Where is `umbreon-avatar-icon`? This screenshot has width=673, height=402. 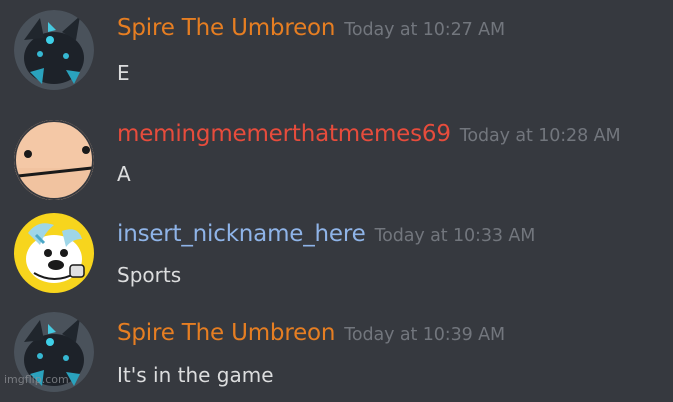
umbreon-avatar-icon is located at coordinates (54, 50).